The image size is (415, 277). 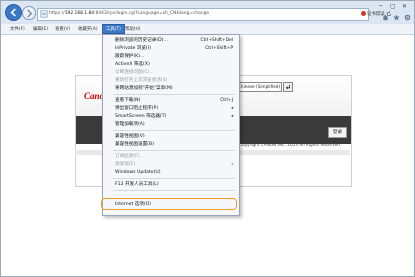 What do you see at coordinates (169, 204) in the screenshot?
I see `internet-options-highlight` at bounding box center [169, 204].